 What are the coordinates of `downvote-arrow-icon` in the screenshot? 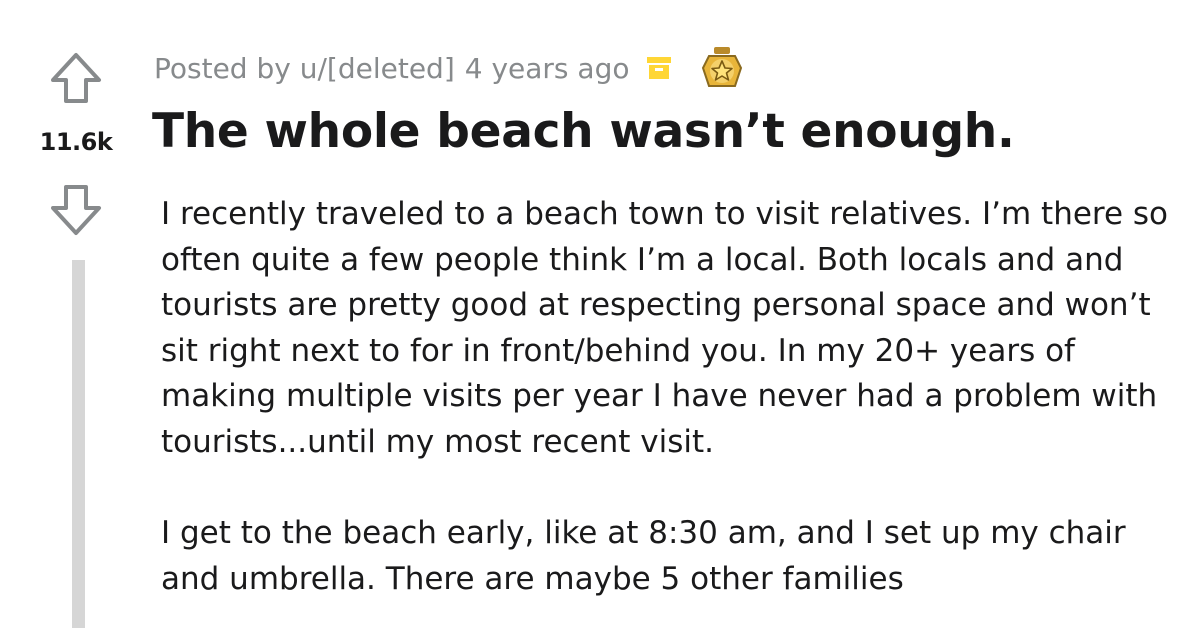 It's located at (76, 210).